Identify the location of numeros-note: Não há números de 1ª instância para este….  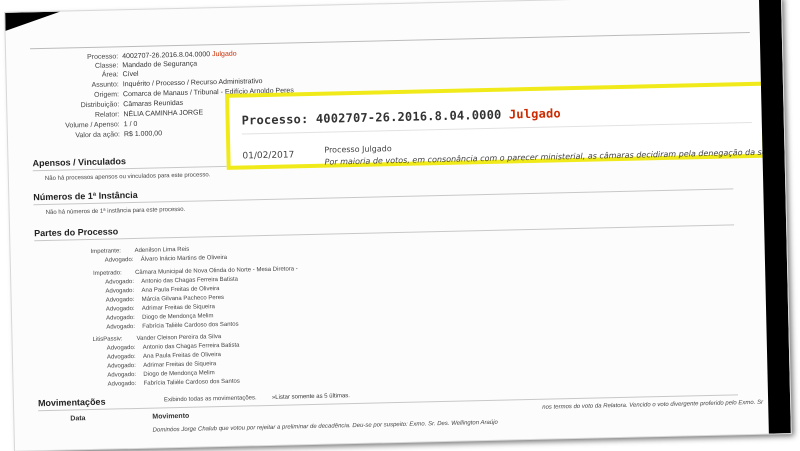
(115, 211).